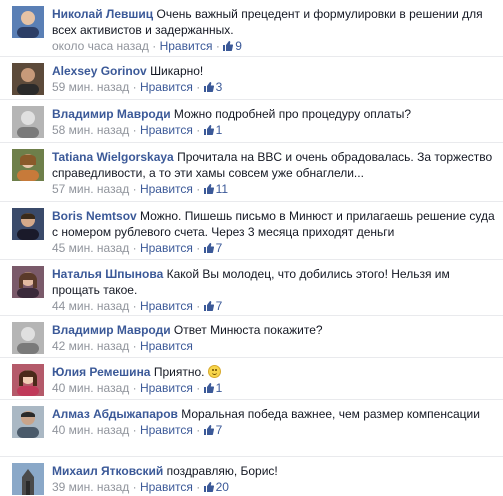 The image size is (503, 496). I want to click on like-count: 3, so click(212, 87).